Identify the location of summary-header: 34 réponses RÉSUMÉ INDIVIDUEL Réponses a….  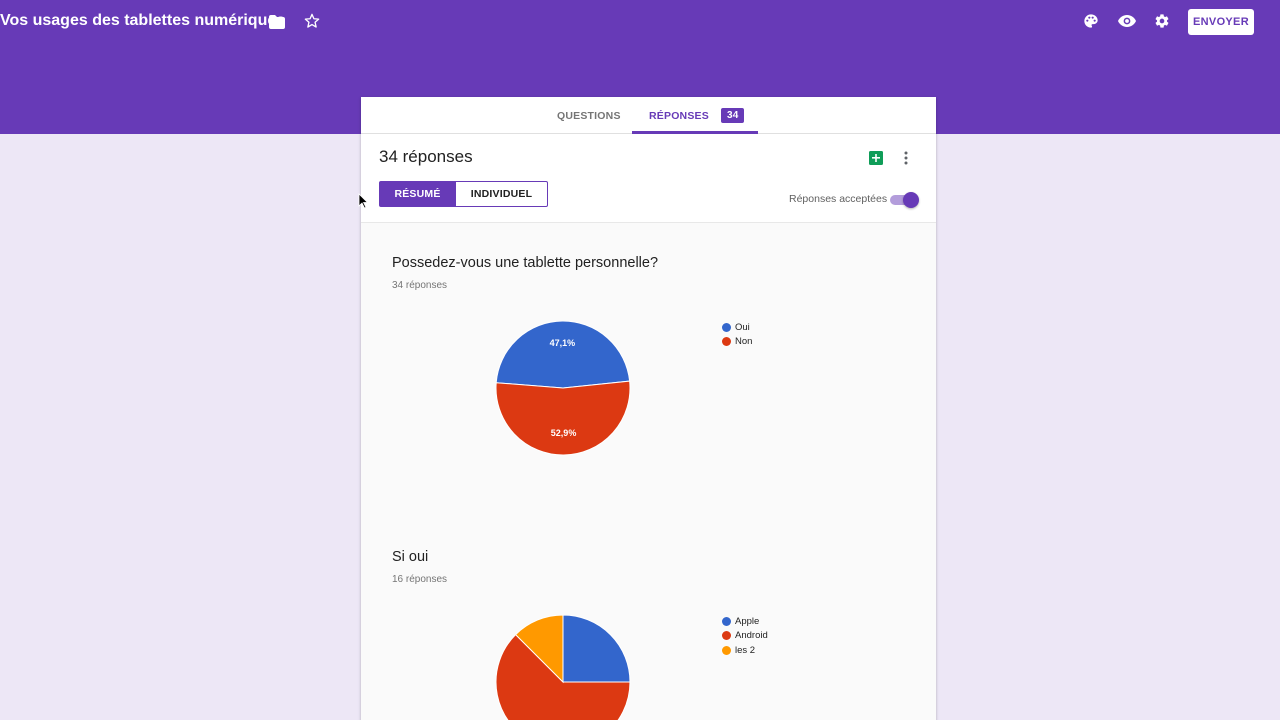
(648, 178).